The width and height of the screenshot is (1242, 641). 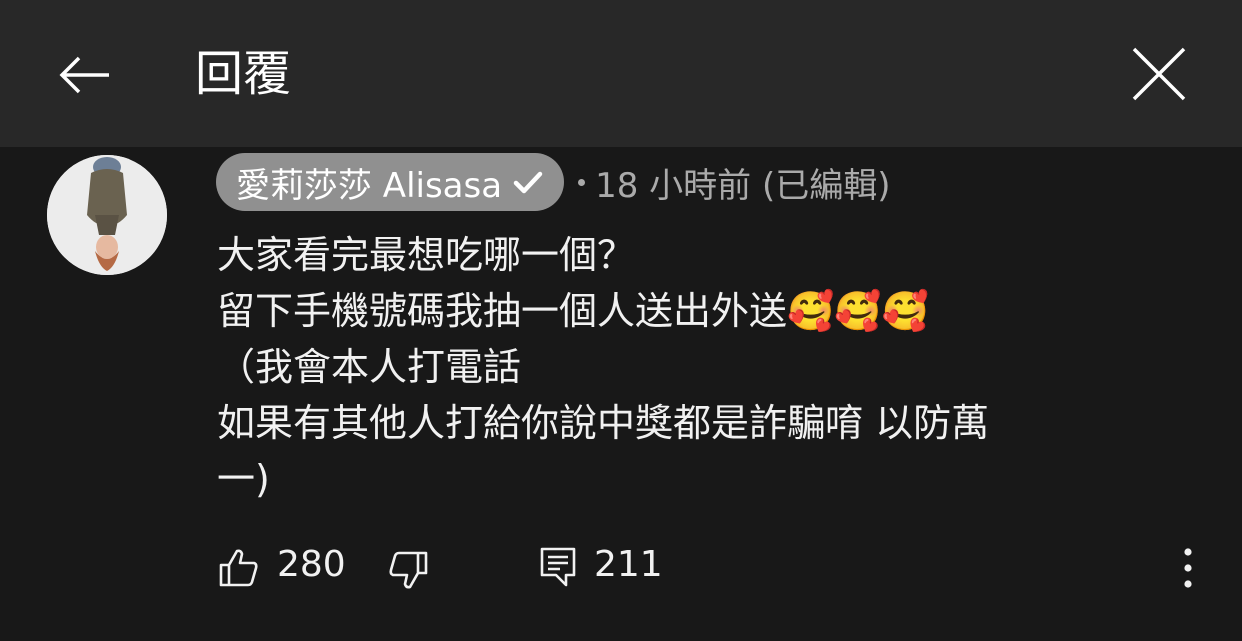 What do you see at coordinates (311, 564) in the screenshot?
I see `like-count: 280` at bounding box center [311, 564].